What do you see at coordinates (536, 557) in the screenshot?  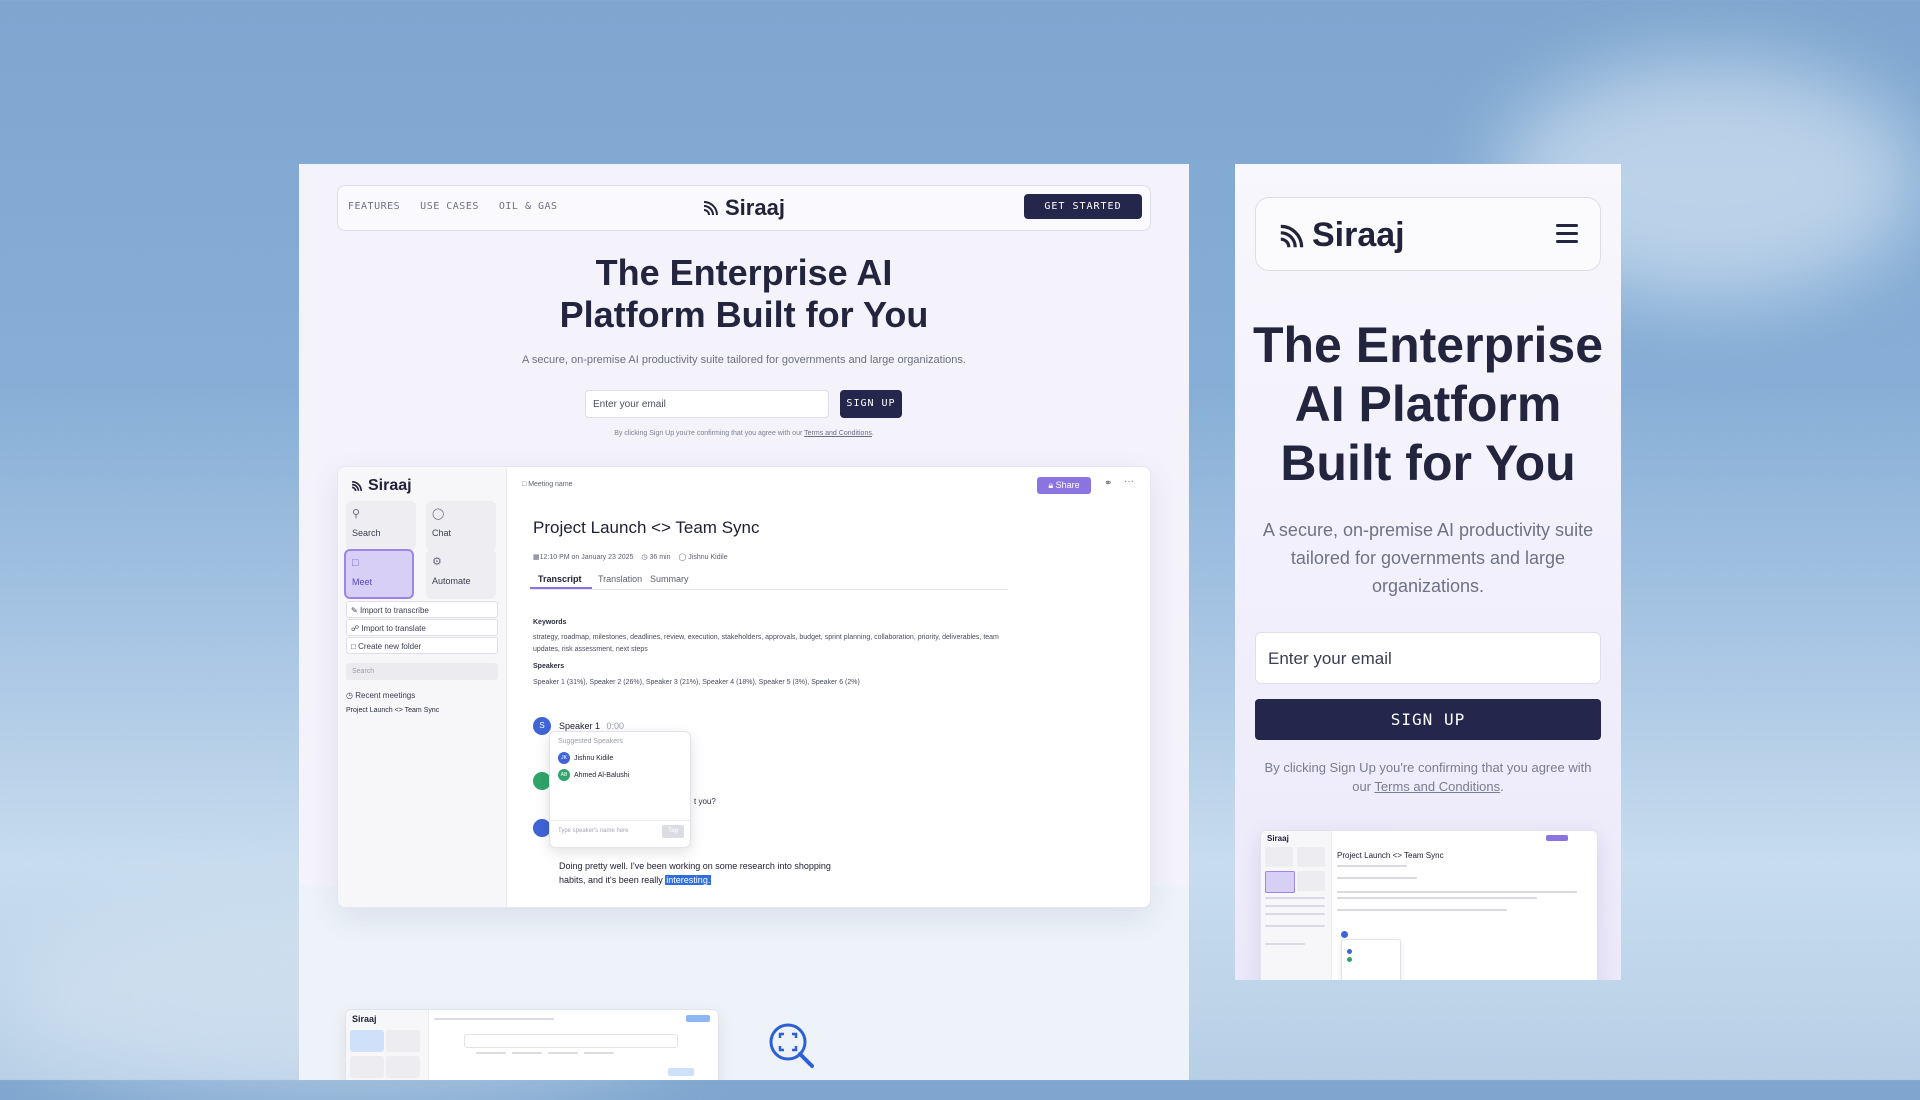 I see `calendar-icon: ▦` at bounding box center [536, 557].